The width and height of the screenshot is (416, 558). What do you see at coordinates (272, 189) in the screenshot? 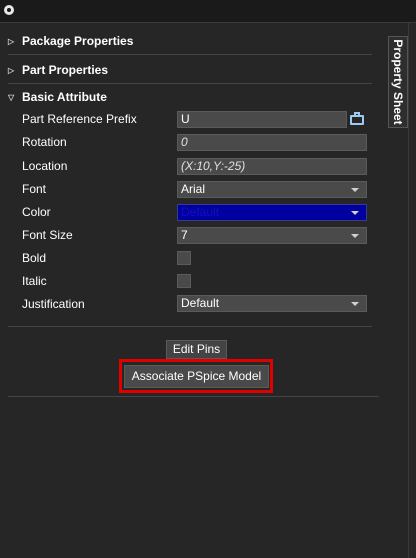
I see `font-select: Arial` at bounding box center [272, 189].